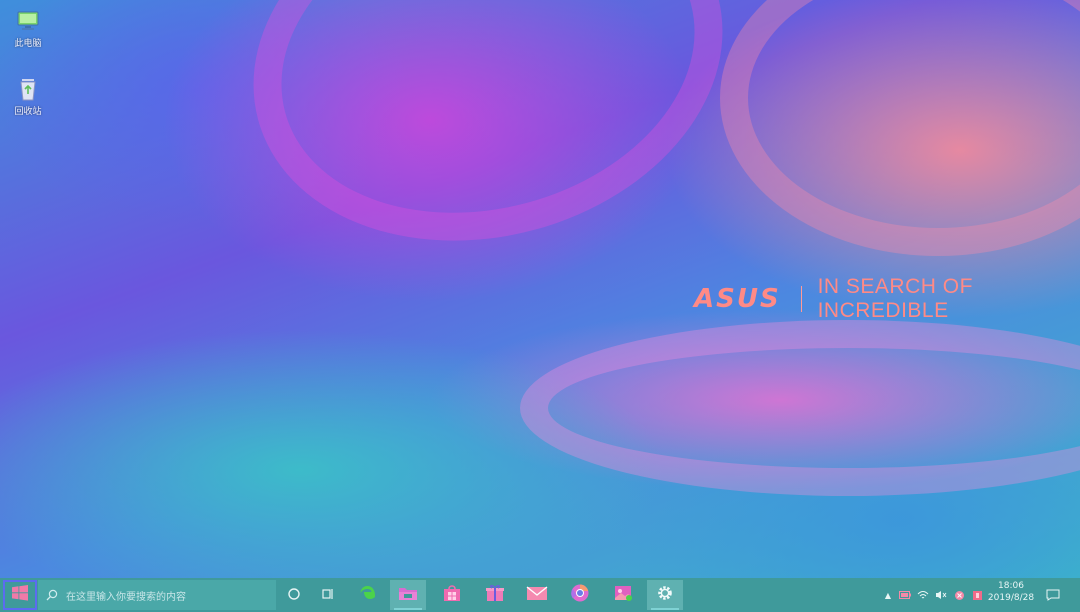  I want to click on taskbar-clock: 18:06 2019/8/28, so click(1011, 592).